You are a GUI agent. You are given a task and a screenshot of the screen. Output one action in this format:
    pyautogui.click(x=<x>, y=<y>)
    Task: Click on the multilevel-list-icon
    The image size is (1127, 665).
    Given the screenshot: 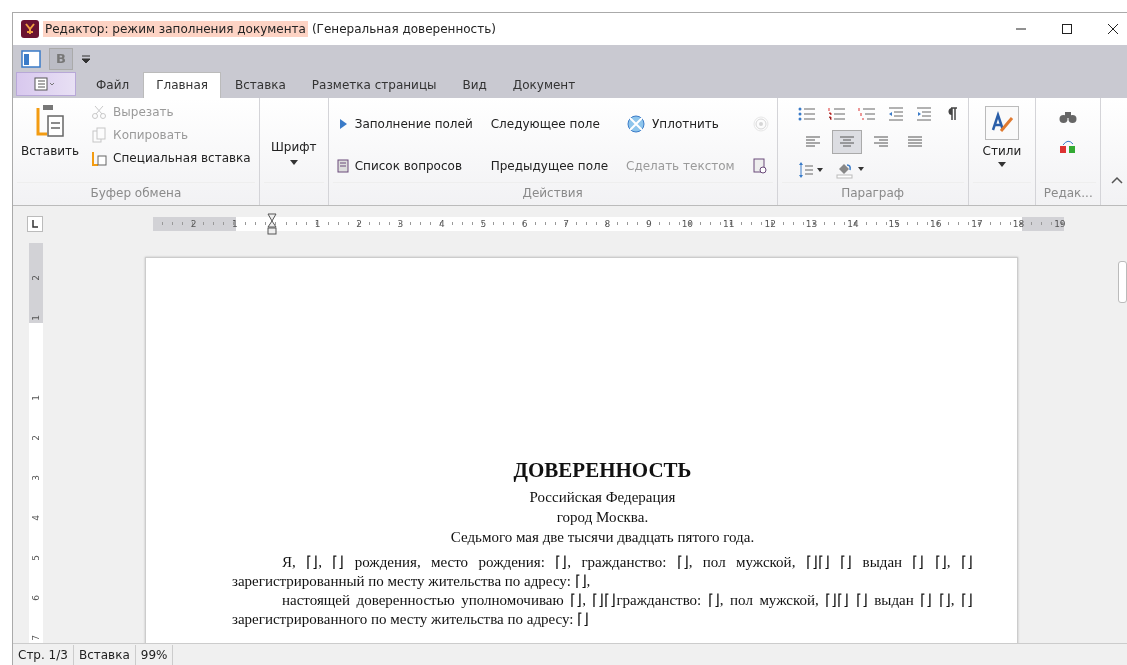 What is the action you would take?
    pyautogui.click(x=866, y=114)
    